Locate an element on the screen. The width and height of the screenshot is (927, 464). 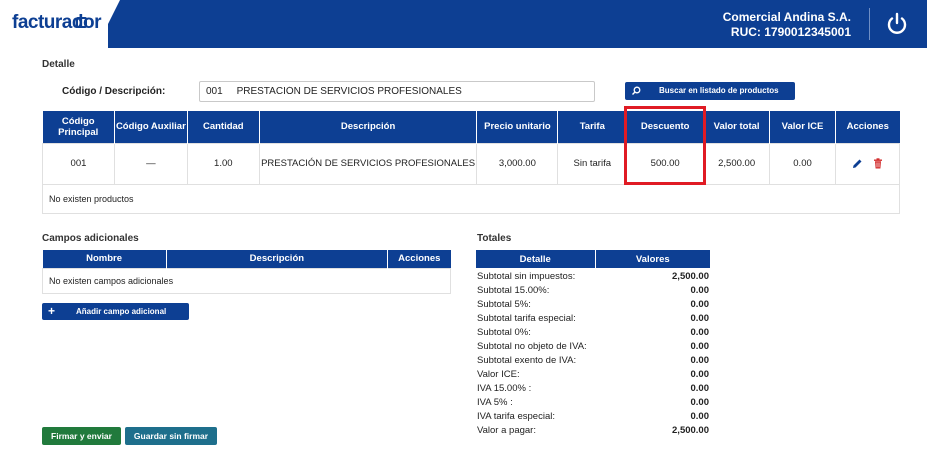
col-nombre: Nombre is located at coordinates (104, 259).